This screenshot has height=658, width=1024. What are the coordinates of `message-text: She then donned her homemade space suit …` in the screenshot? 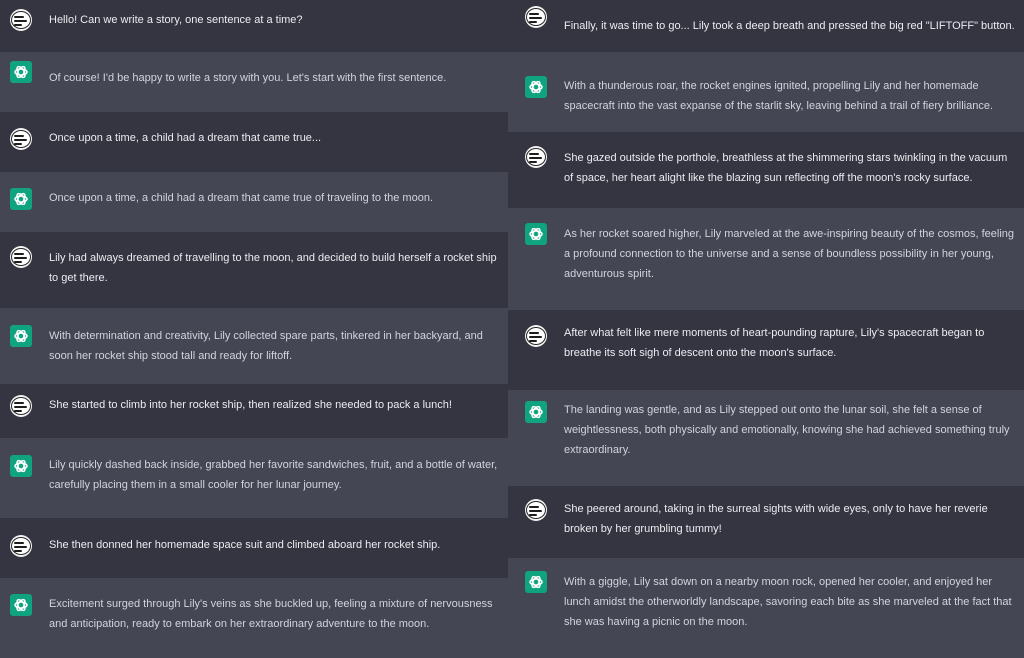 It's located at (245, 545).